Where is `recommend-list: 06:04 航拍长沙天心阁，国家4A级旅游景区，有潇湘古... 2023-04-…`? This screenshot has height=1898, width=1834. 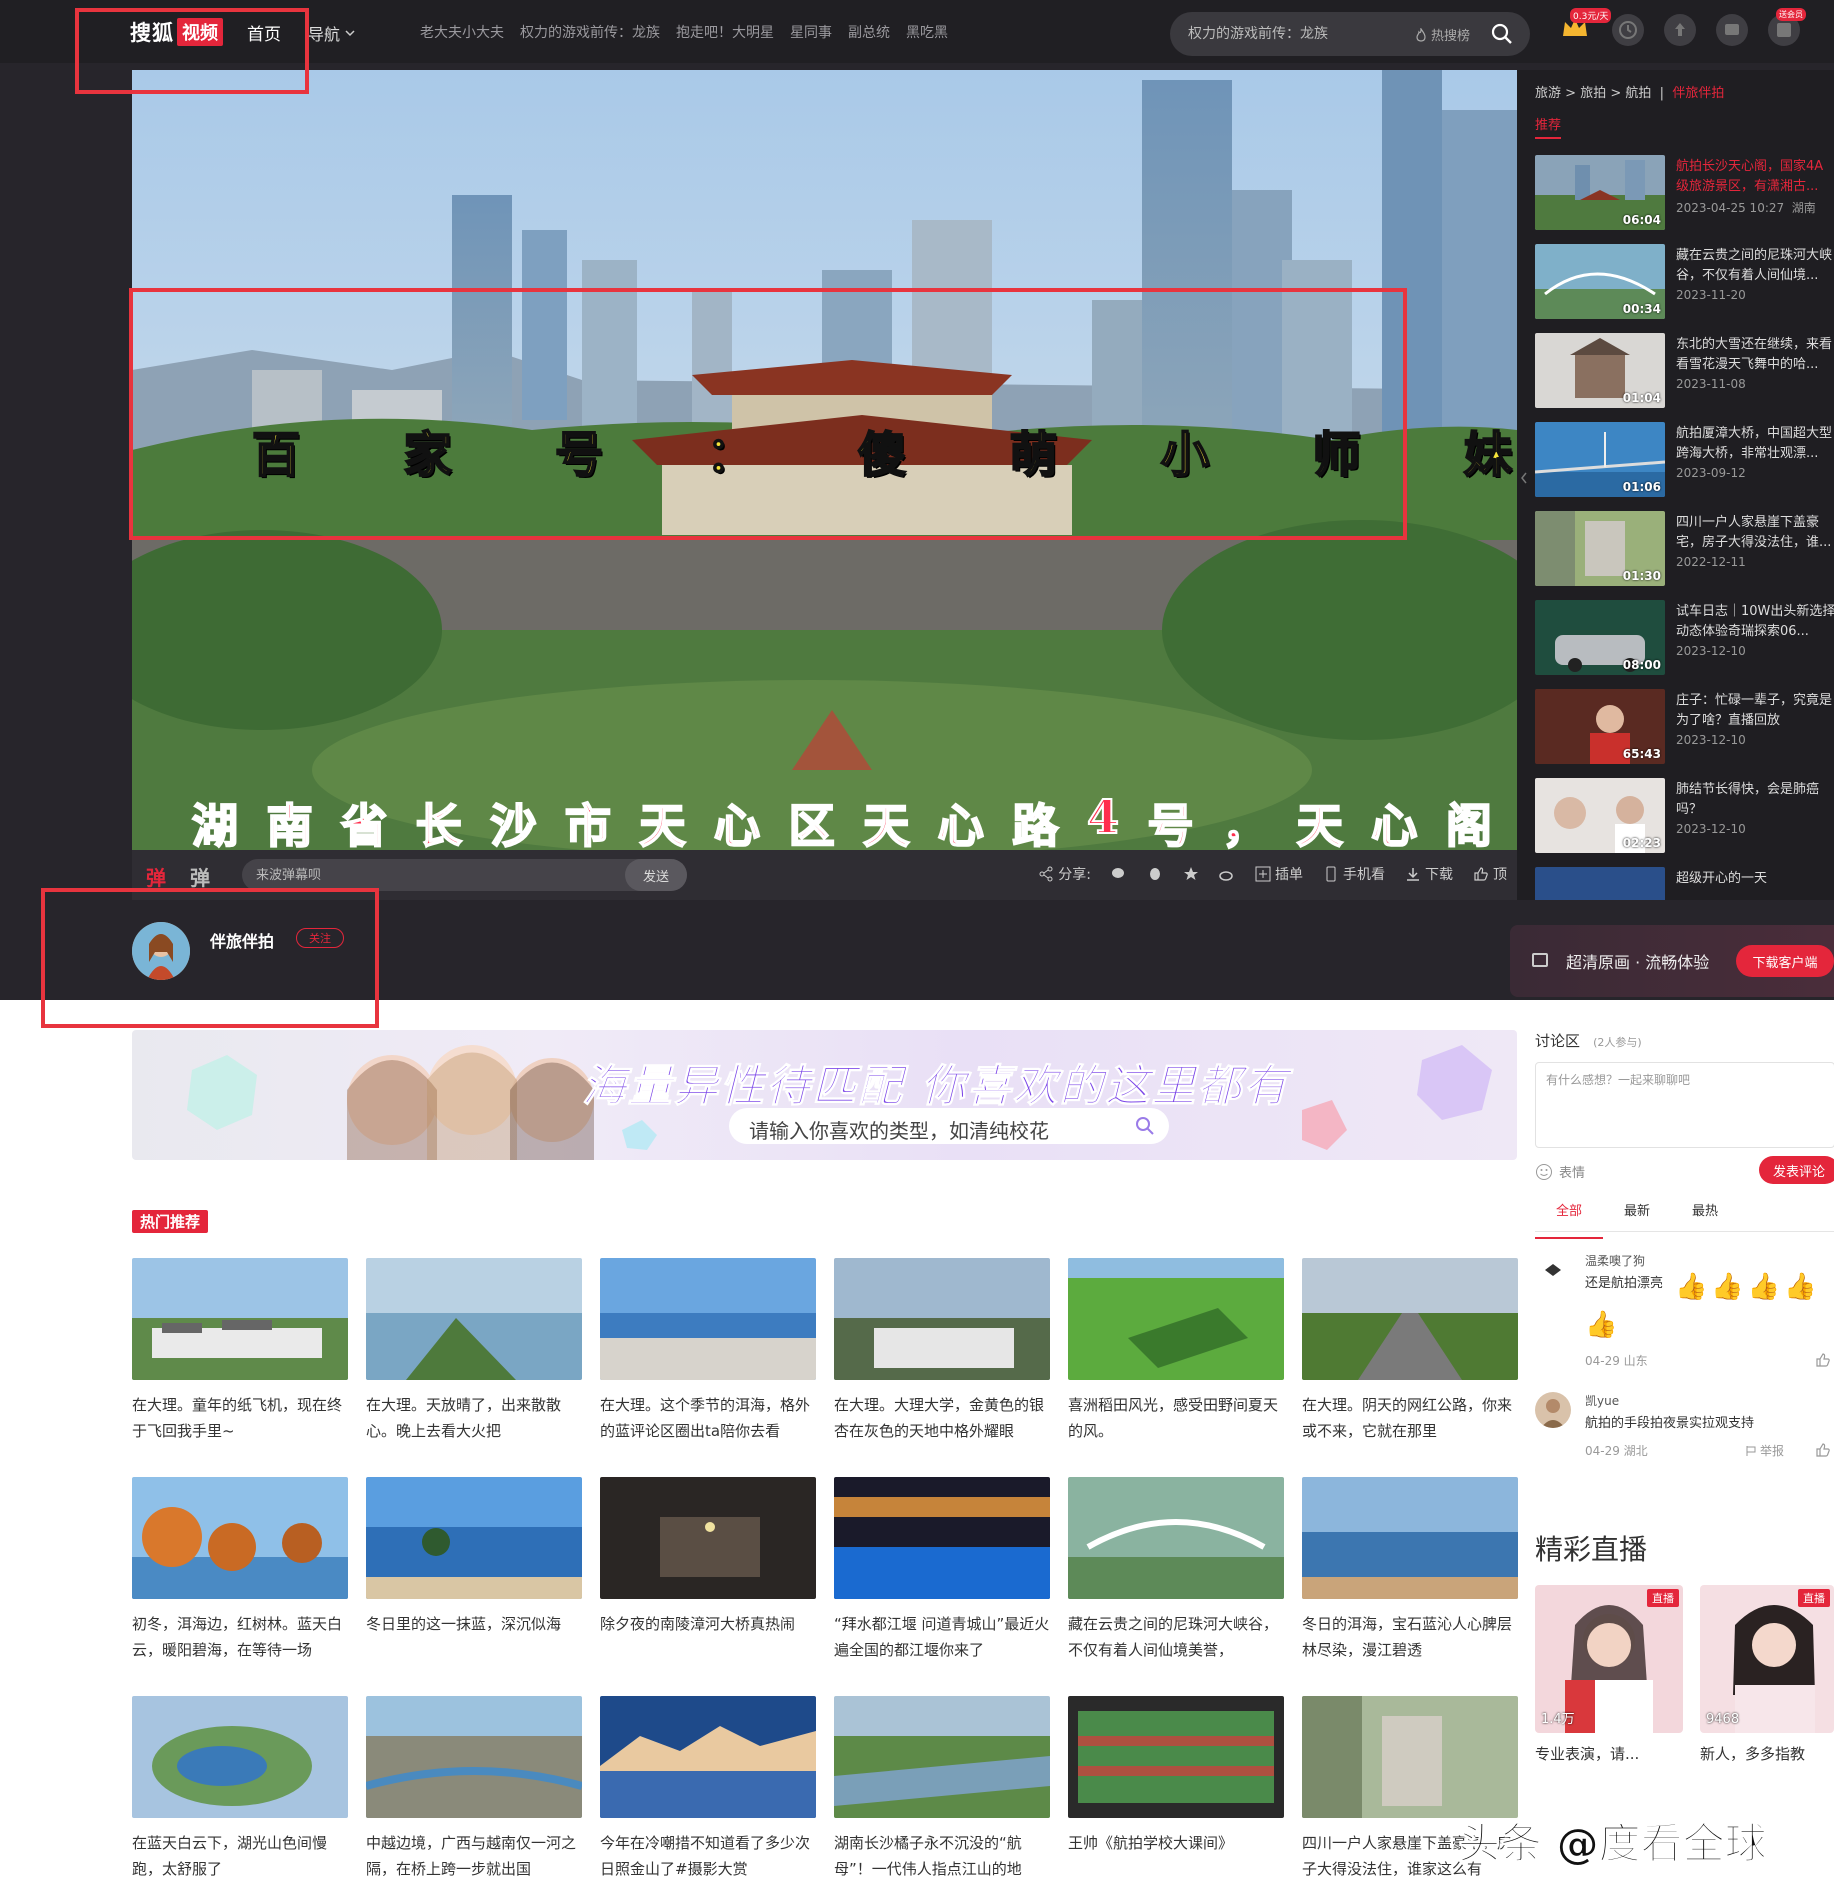 recommend-list: 06:04 航拍长沙天心阁，国家4A级旅游景区，有潇湘古... 2023-04-… is located at coordinates (1684, 527).